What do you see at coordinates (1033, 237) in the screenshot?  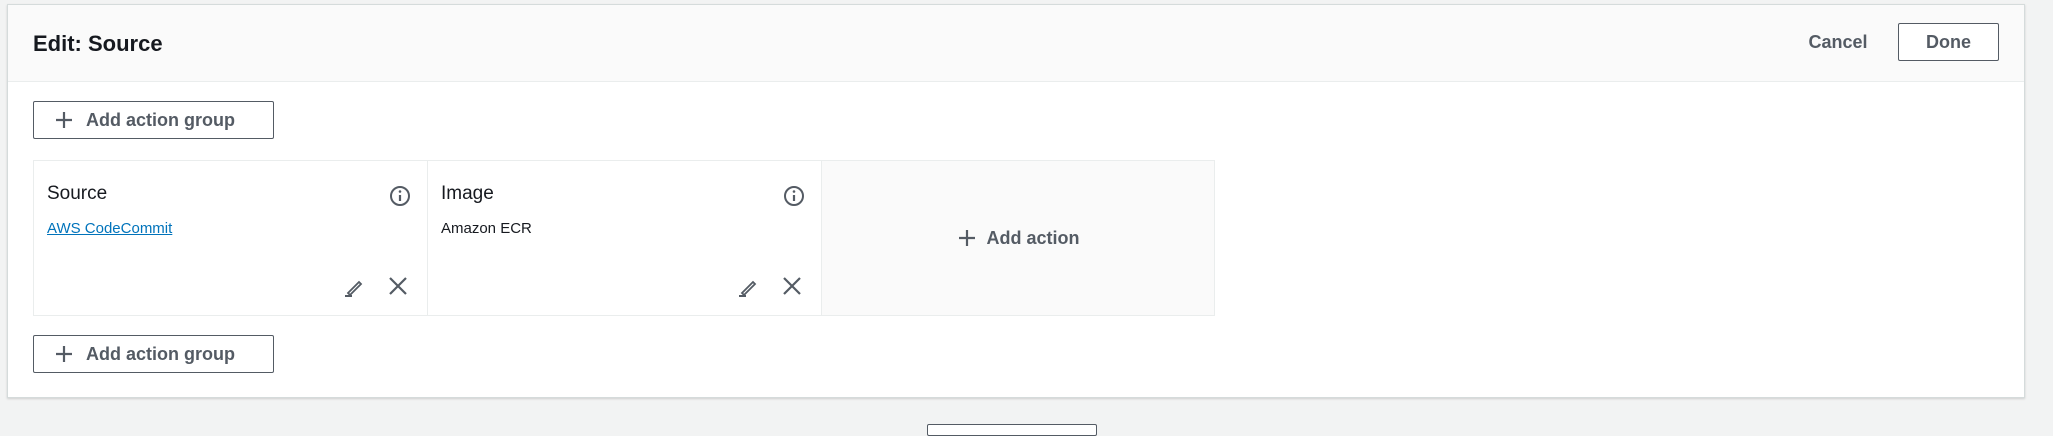 I see `add-action-label: Add action` at bounding box center [1033, 237].